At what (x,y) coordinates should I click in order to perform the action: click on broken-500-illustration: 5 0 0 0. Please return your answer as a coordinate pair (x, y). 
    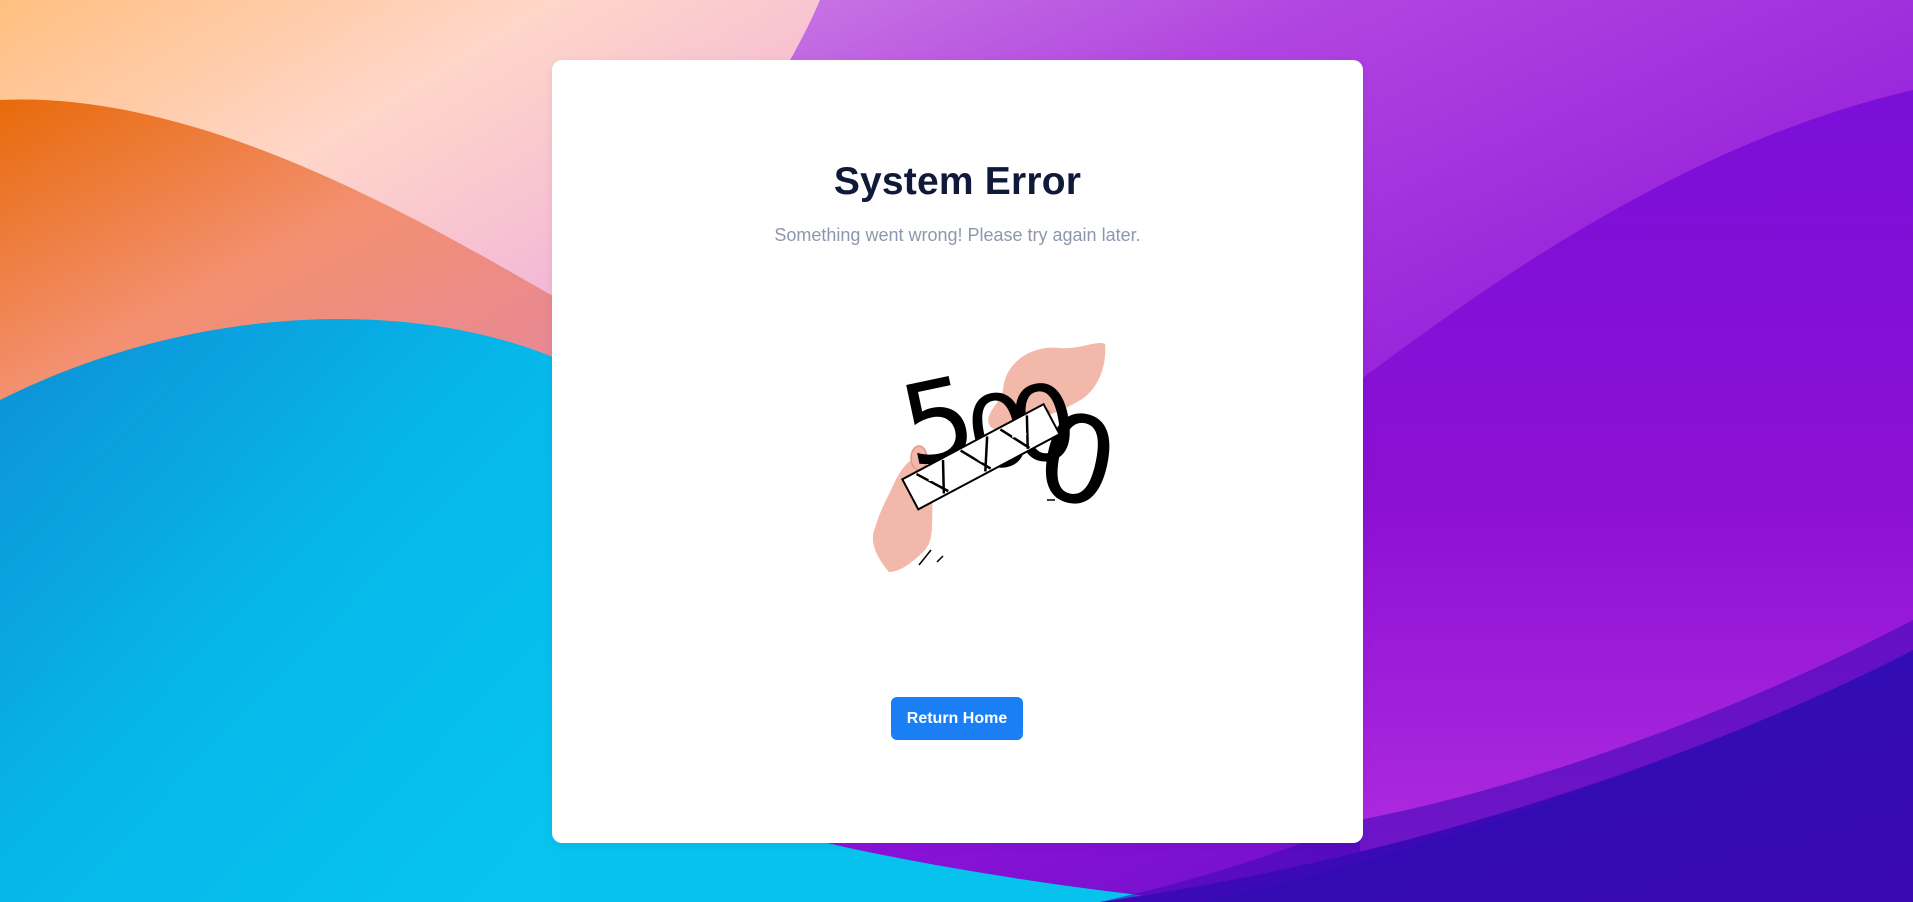
    Looking at the image, I should click on (999, 457).